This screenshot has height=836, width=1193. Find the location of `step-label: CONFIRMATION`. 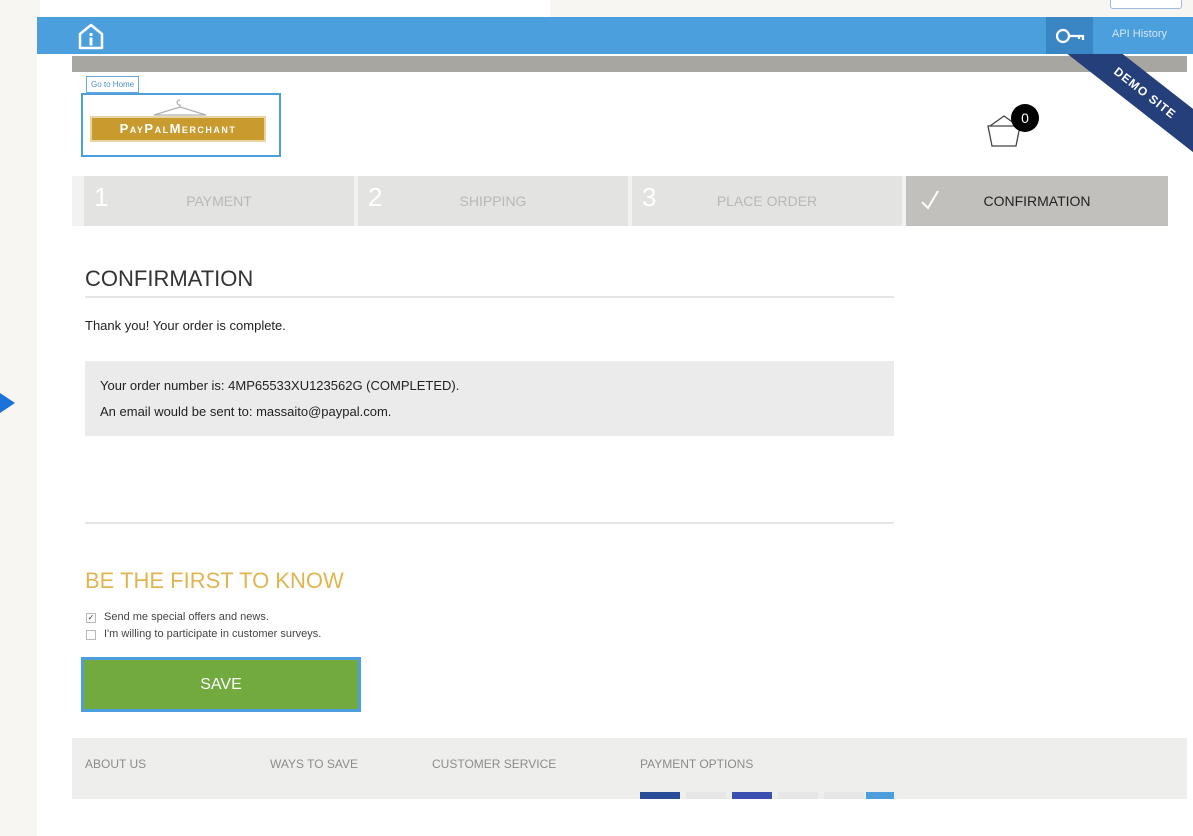

step-label: CONFIRMATION is located at coordinates (1037, 201).